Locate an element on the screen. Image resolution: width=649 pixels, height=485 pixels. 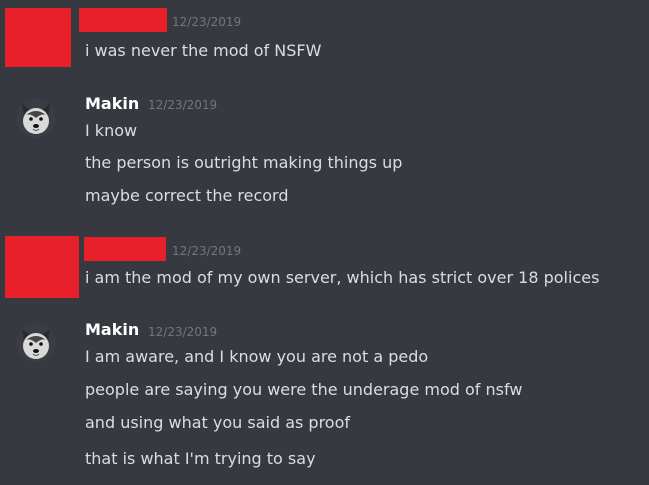
message-line: i was never the mod of NSFW is located at coordinates (203, 50).